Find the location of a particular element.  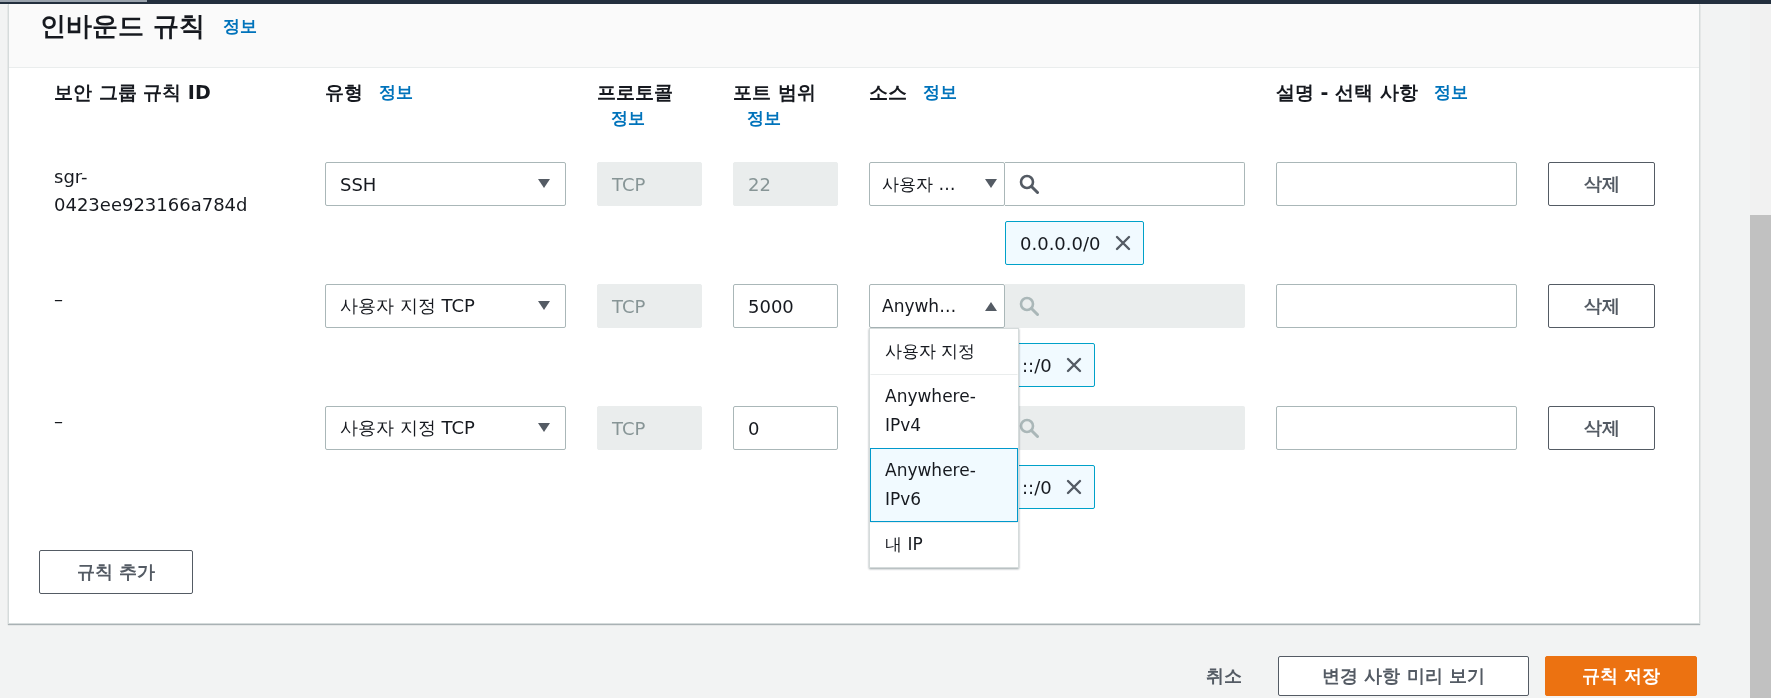

dropdown-option: 사용자 지정 is located at coordinates (944, 351).